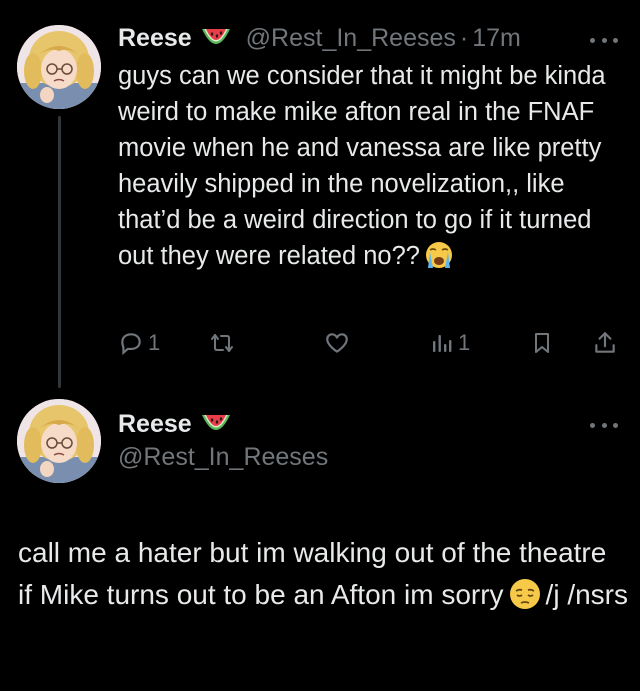 The height and width of the screenshot is (691, 640). Describe the element at coordinates (154, 342) in the screenshot. I see `reply-count: 1` at that location.